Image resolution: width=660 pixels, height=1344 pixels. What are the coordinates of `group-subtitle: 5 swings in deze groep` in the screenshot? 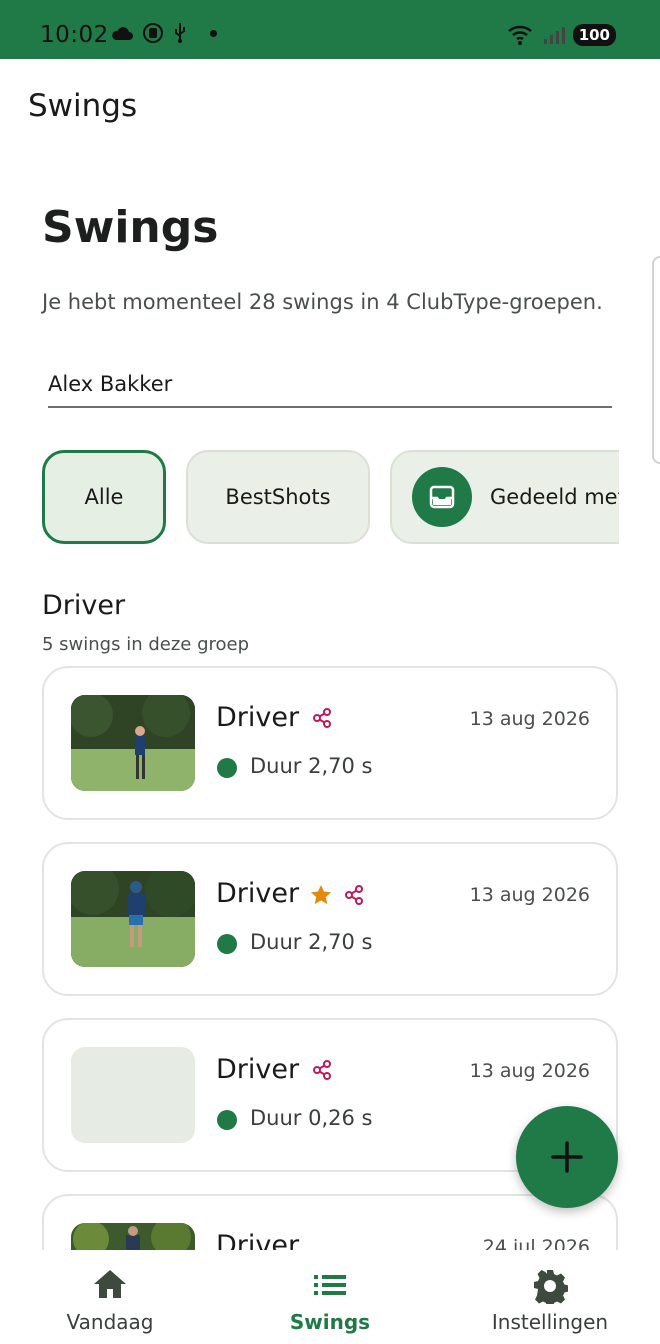 It's located at (146, 644).